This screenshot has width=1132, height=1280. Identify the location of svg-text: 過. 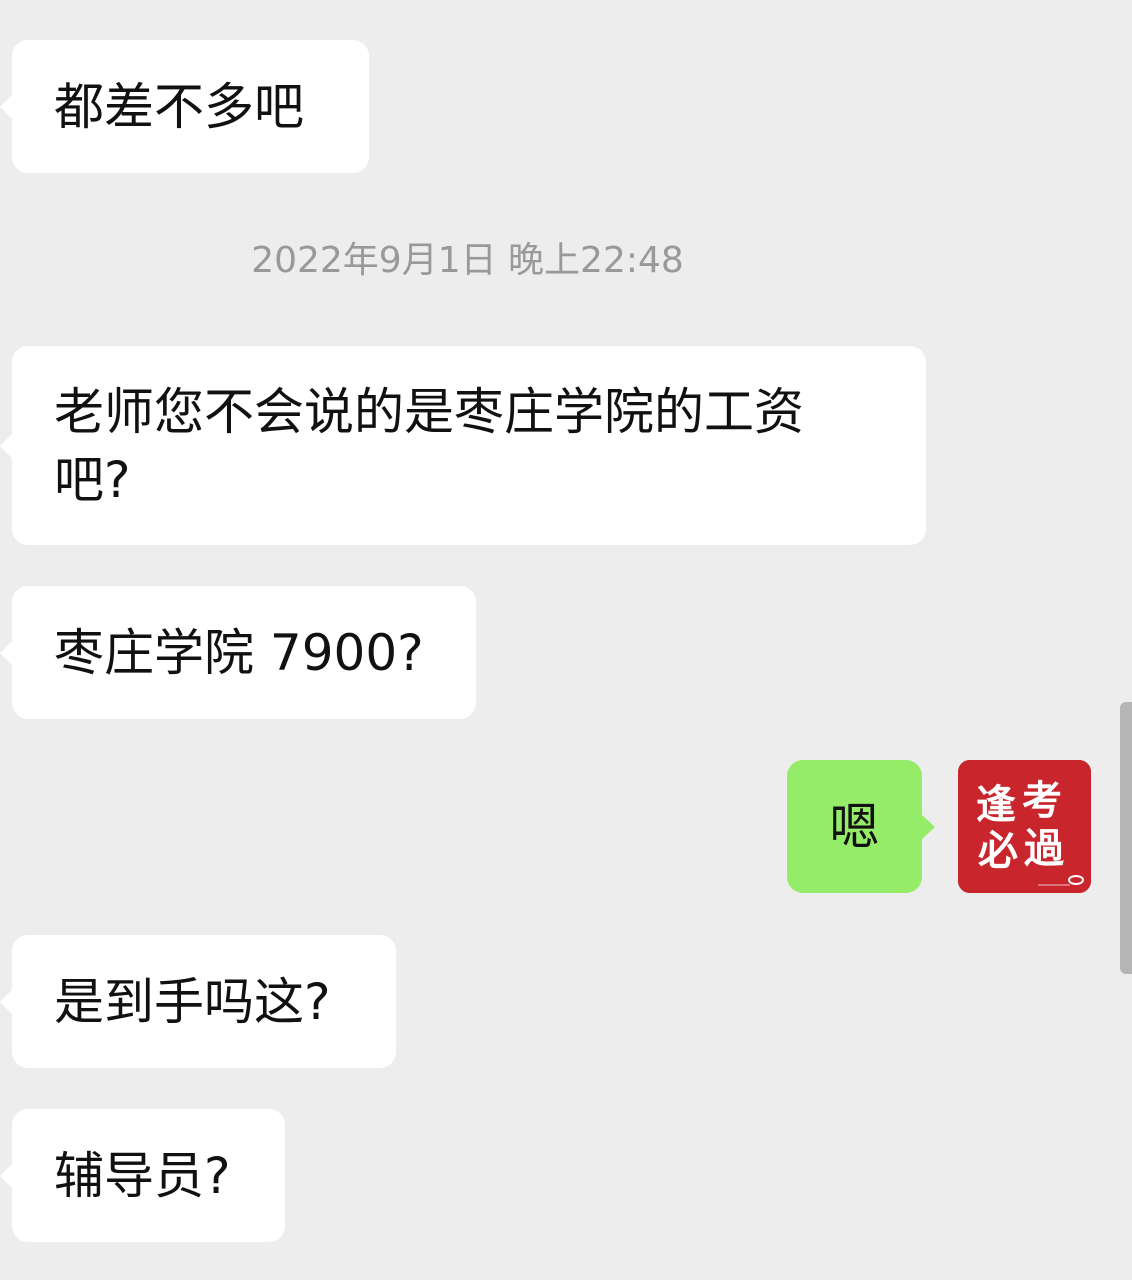
(1044, 848).